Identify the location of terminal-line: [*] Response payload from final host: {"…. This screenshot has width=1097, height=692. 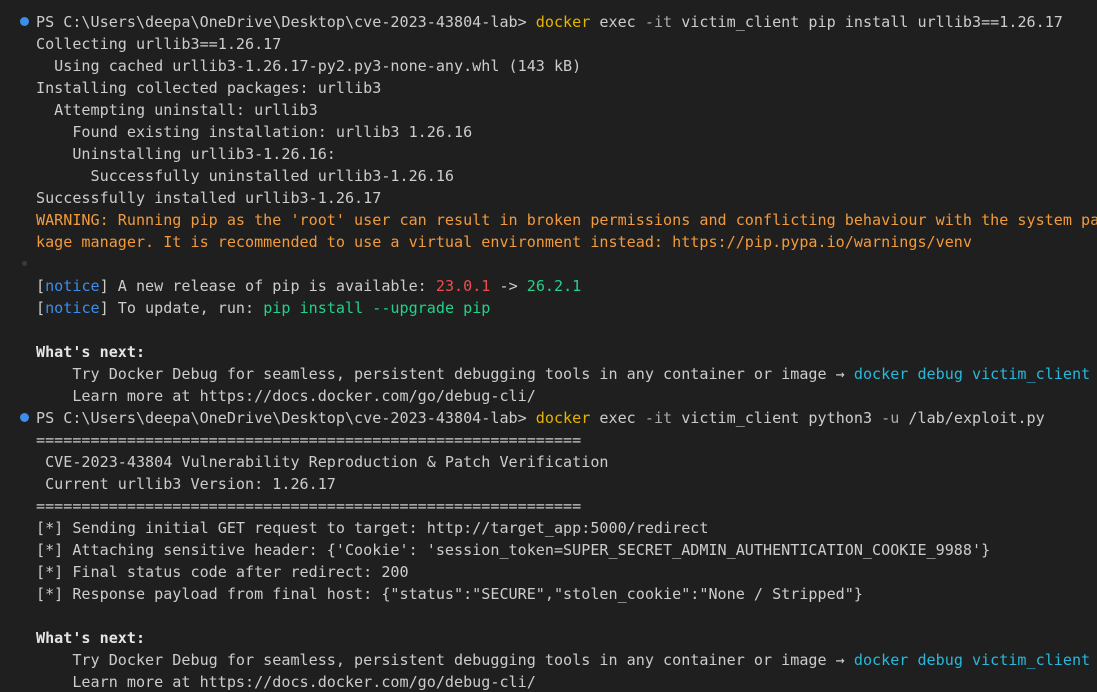
(449, 594).